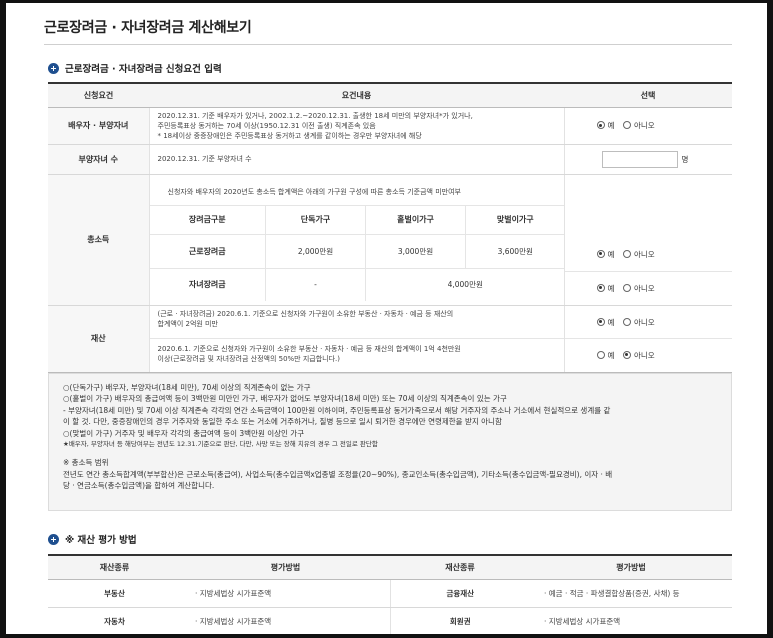 The image size is (773, 638). I want to click on title-divider, so click(388, 44).